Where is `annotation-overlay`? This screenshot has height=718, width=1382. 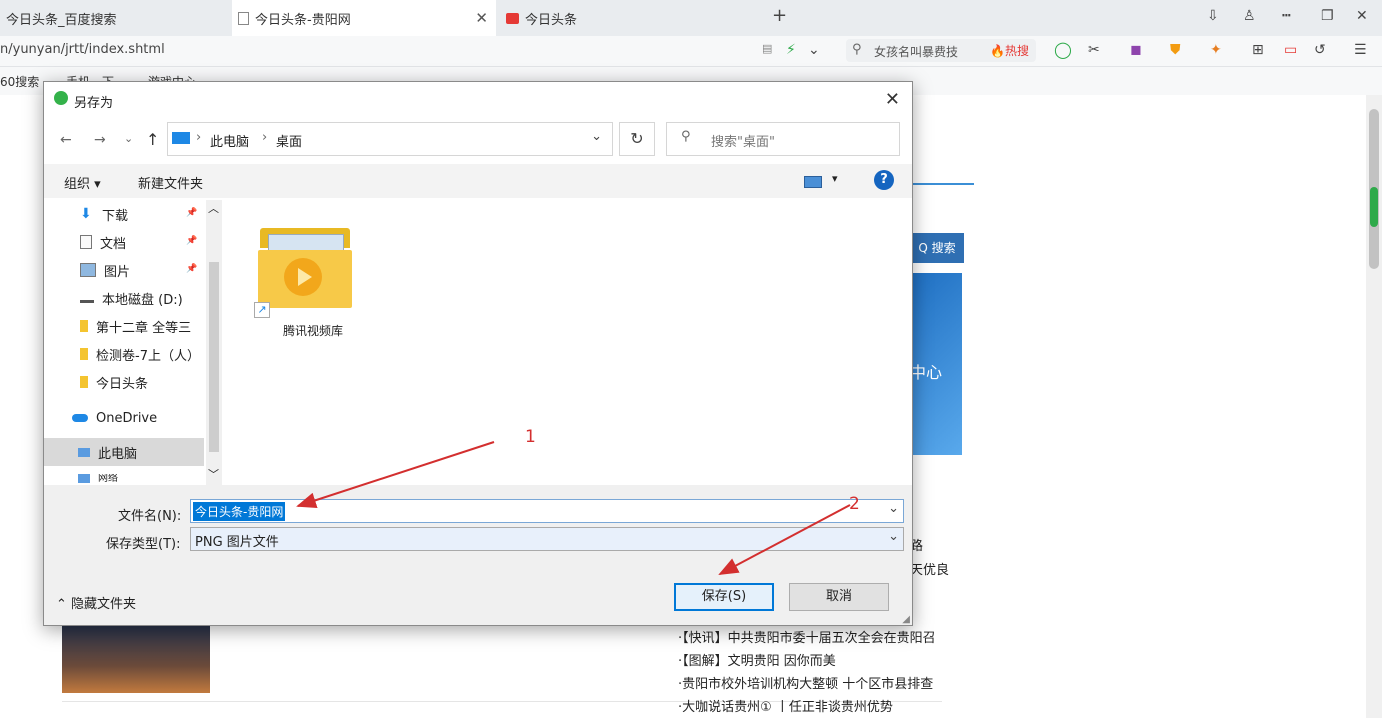 annotation-overlay is located at coordinates (573, 508).